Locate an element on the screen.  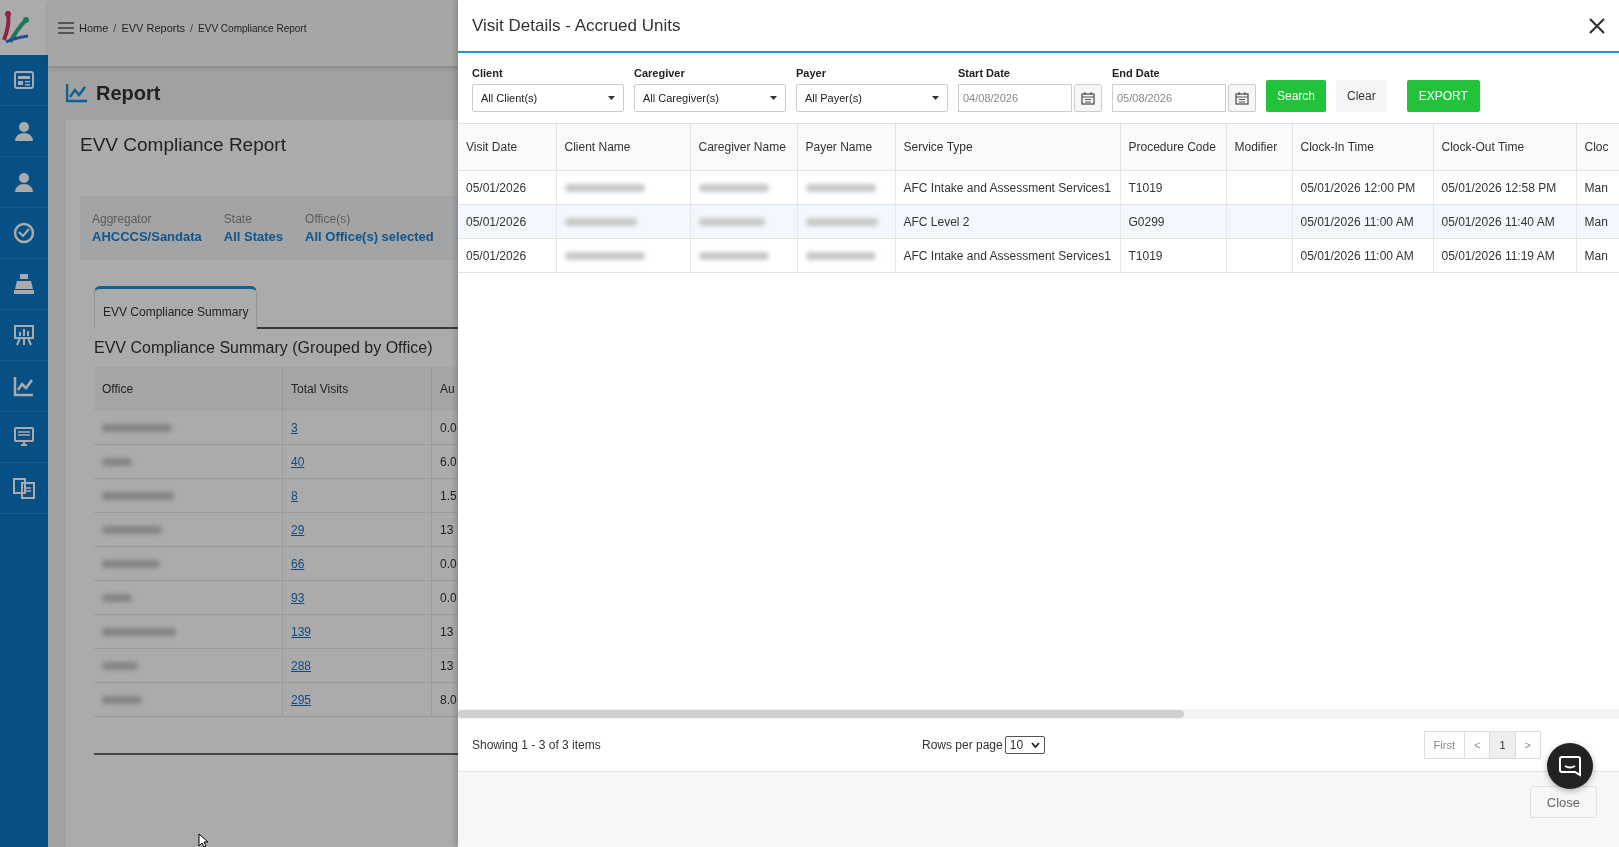
dropdown: All Payer(s) is located at coordinates (872, 98).